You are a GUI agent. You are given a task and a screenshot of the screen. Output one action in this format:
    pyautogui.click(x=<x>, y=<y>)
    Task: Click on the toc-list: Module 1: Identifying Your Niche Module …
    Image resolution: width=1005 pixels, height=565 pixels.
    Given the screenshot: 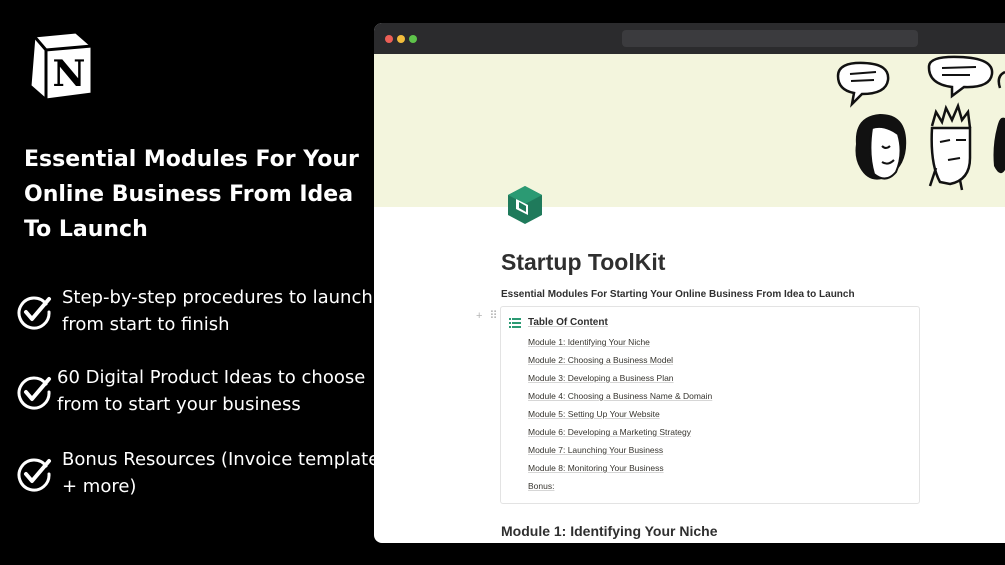 What is the action you would take?
    pyautogui.click(x=620, y=418)
    